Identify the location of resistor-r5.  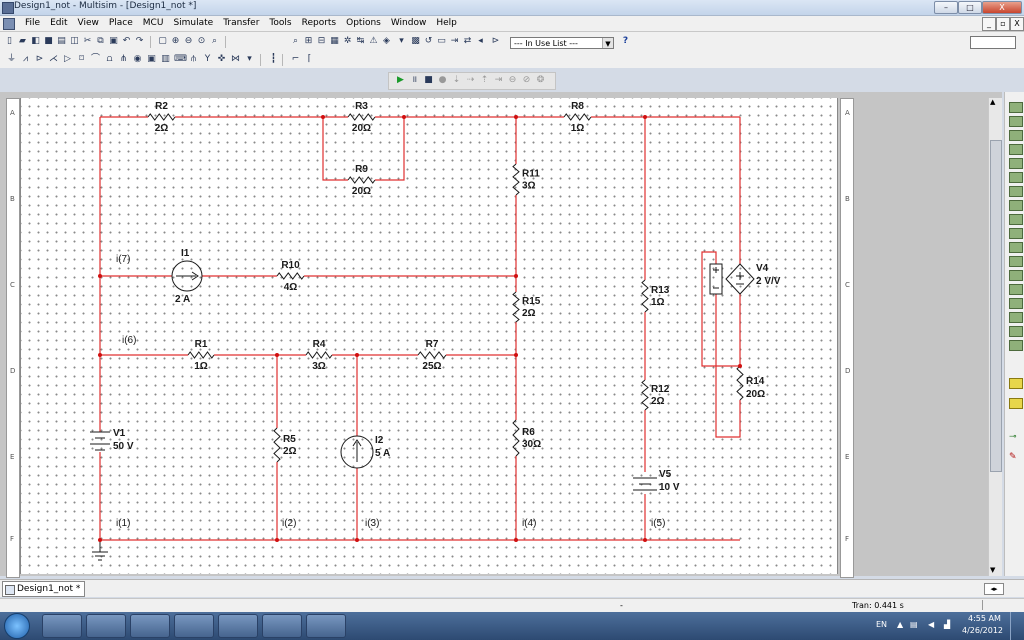
(277, 445).